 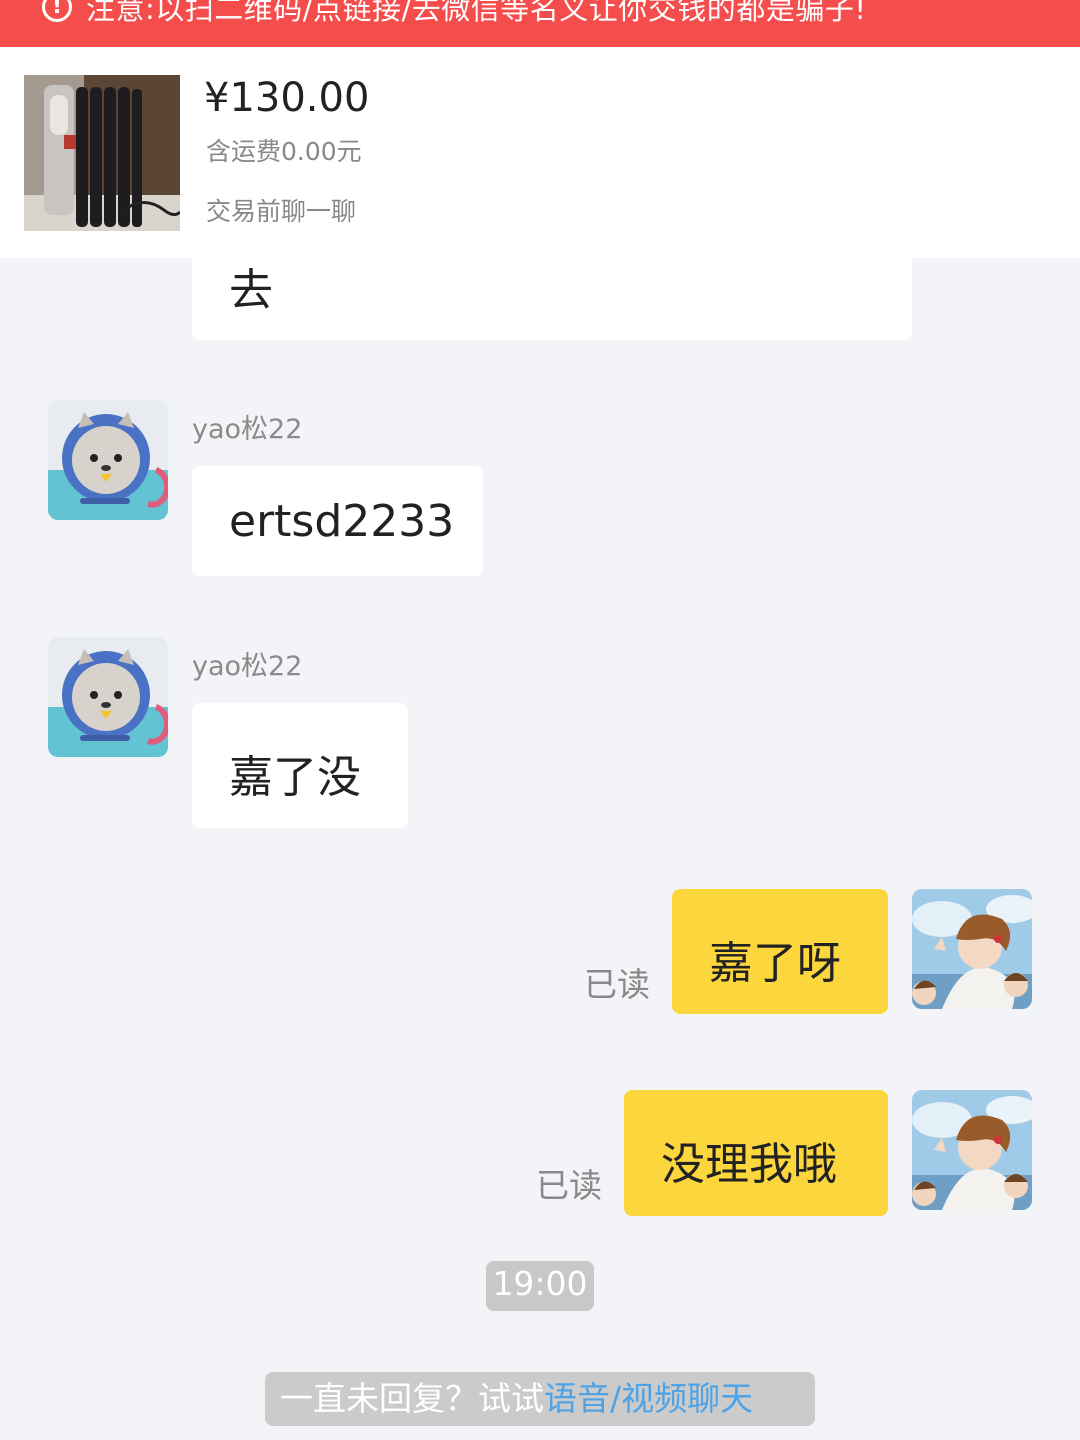 I want to click on message-bubble-me: 没理我哦, so click(x=756, y=1153).